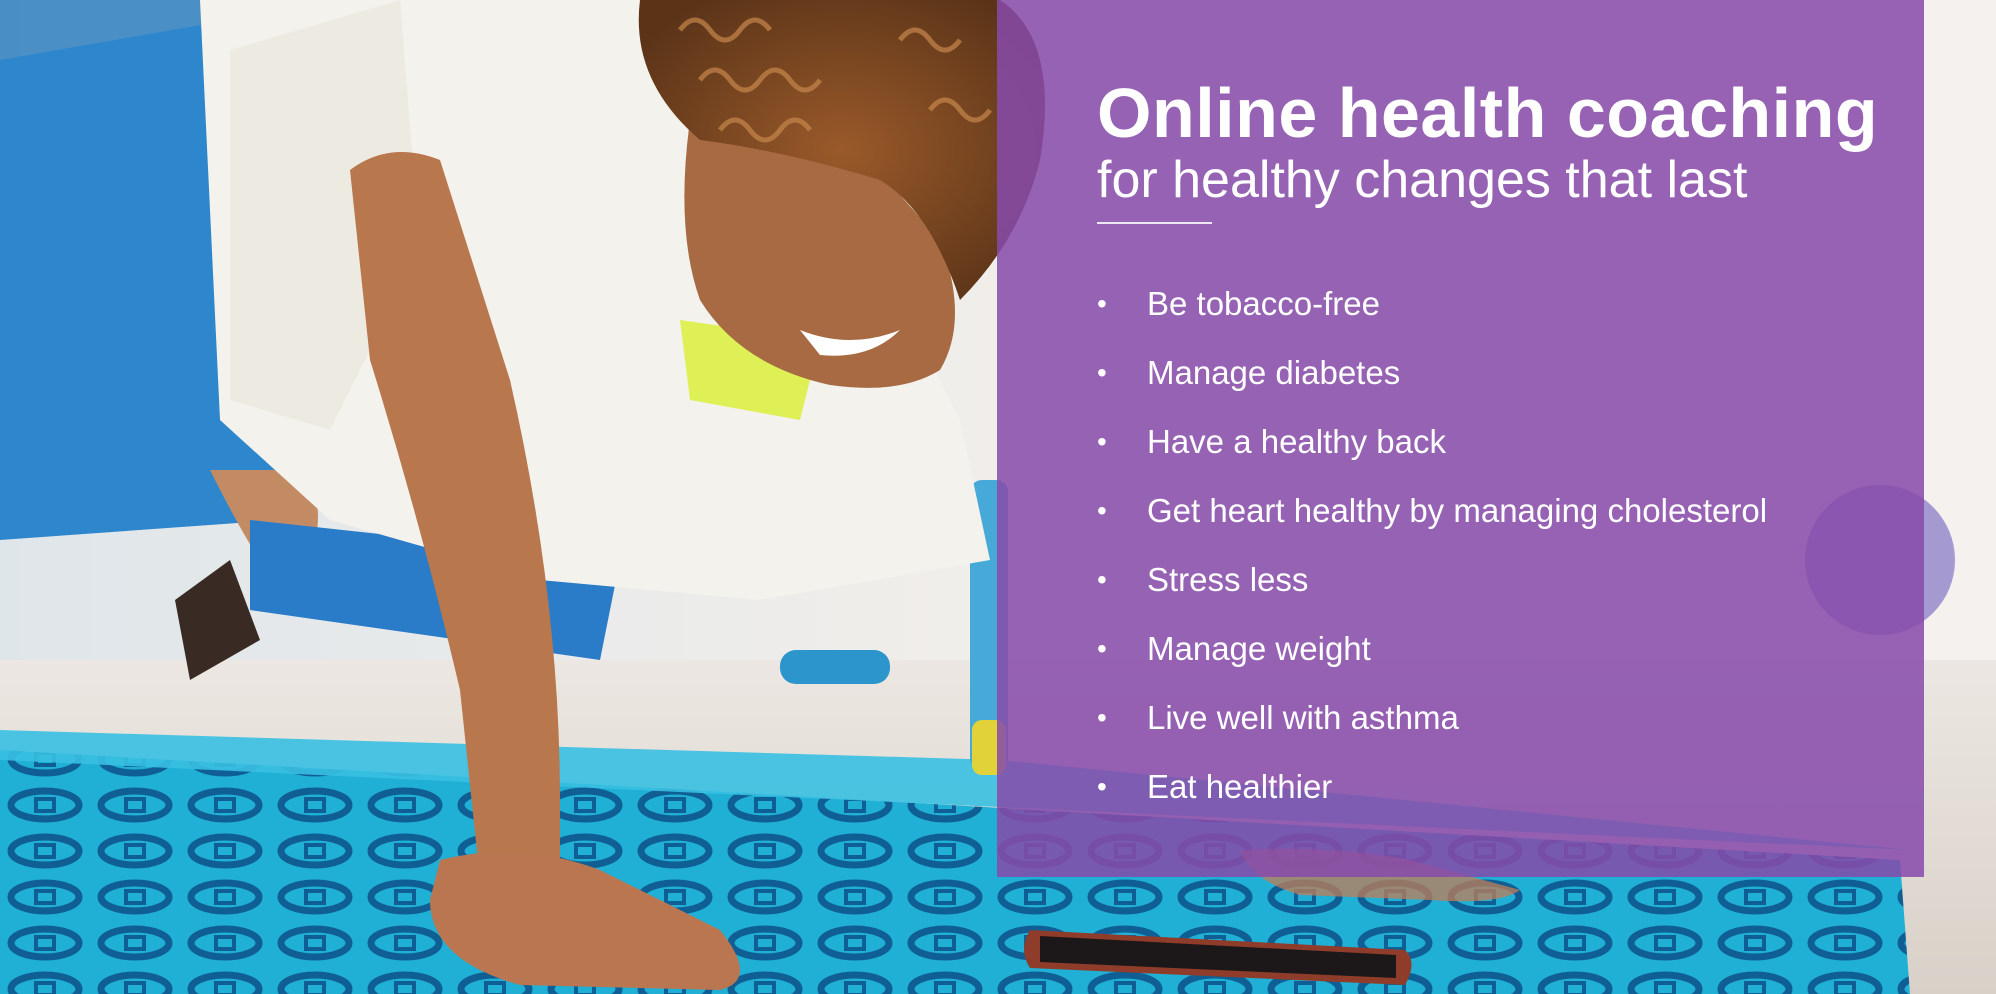  I want to click on list-item: Manage diabetes, so click(1432, 382).